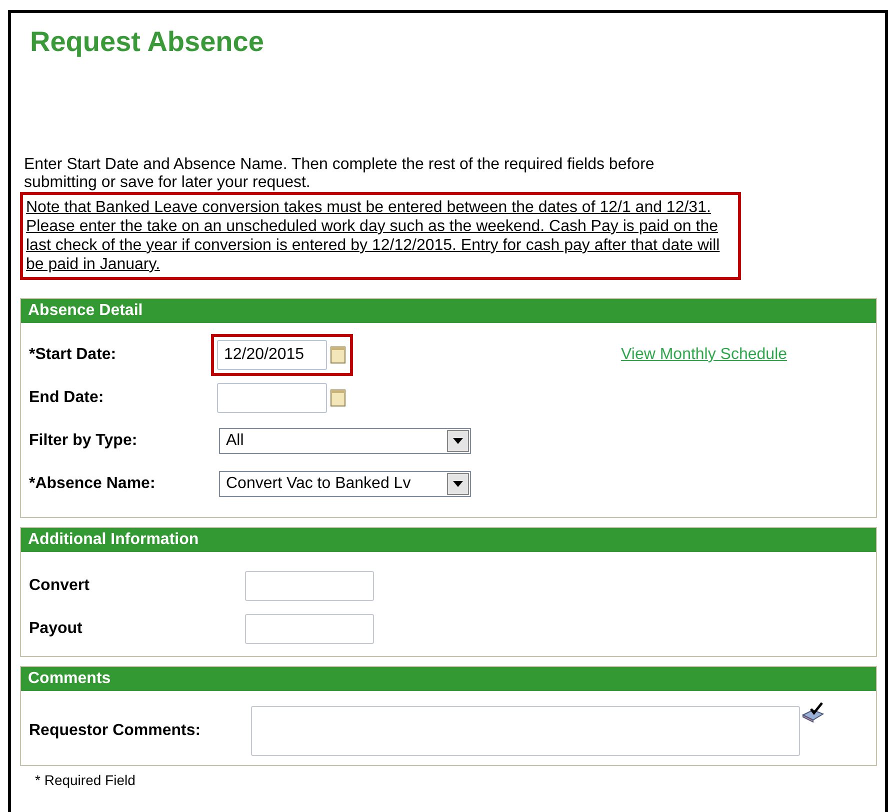 The height and width of the screenshot is (812, 896). I want to click on dropdown: All, so click(345, 441).